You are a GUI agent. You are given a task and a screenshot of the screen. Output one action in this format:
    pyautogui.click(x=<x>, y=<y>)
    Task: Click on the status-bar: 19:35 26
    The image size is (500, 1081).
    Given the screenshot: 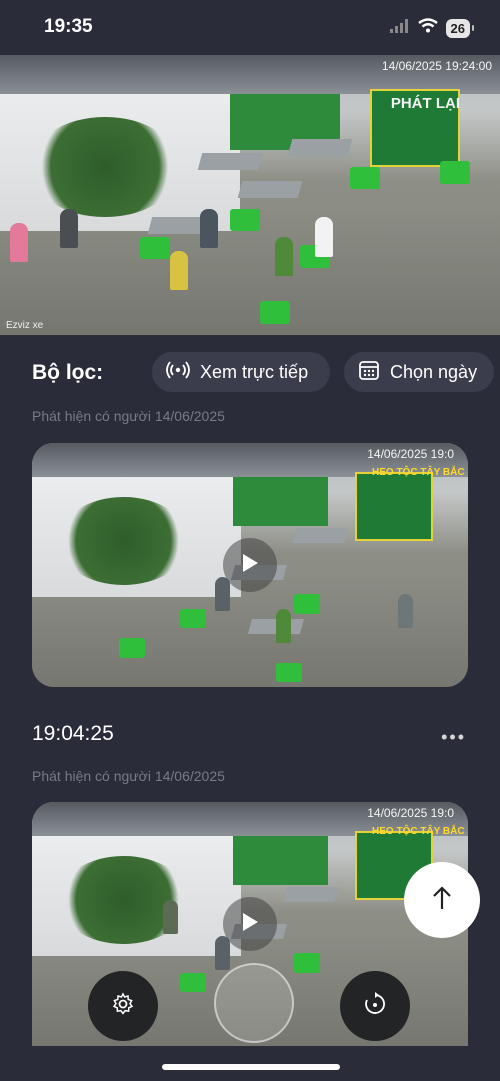 What is the action you would take?
    pyautogui.click(x=250, y=27)
    